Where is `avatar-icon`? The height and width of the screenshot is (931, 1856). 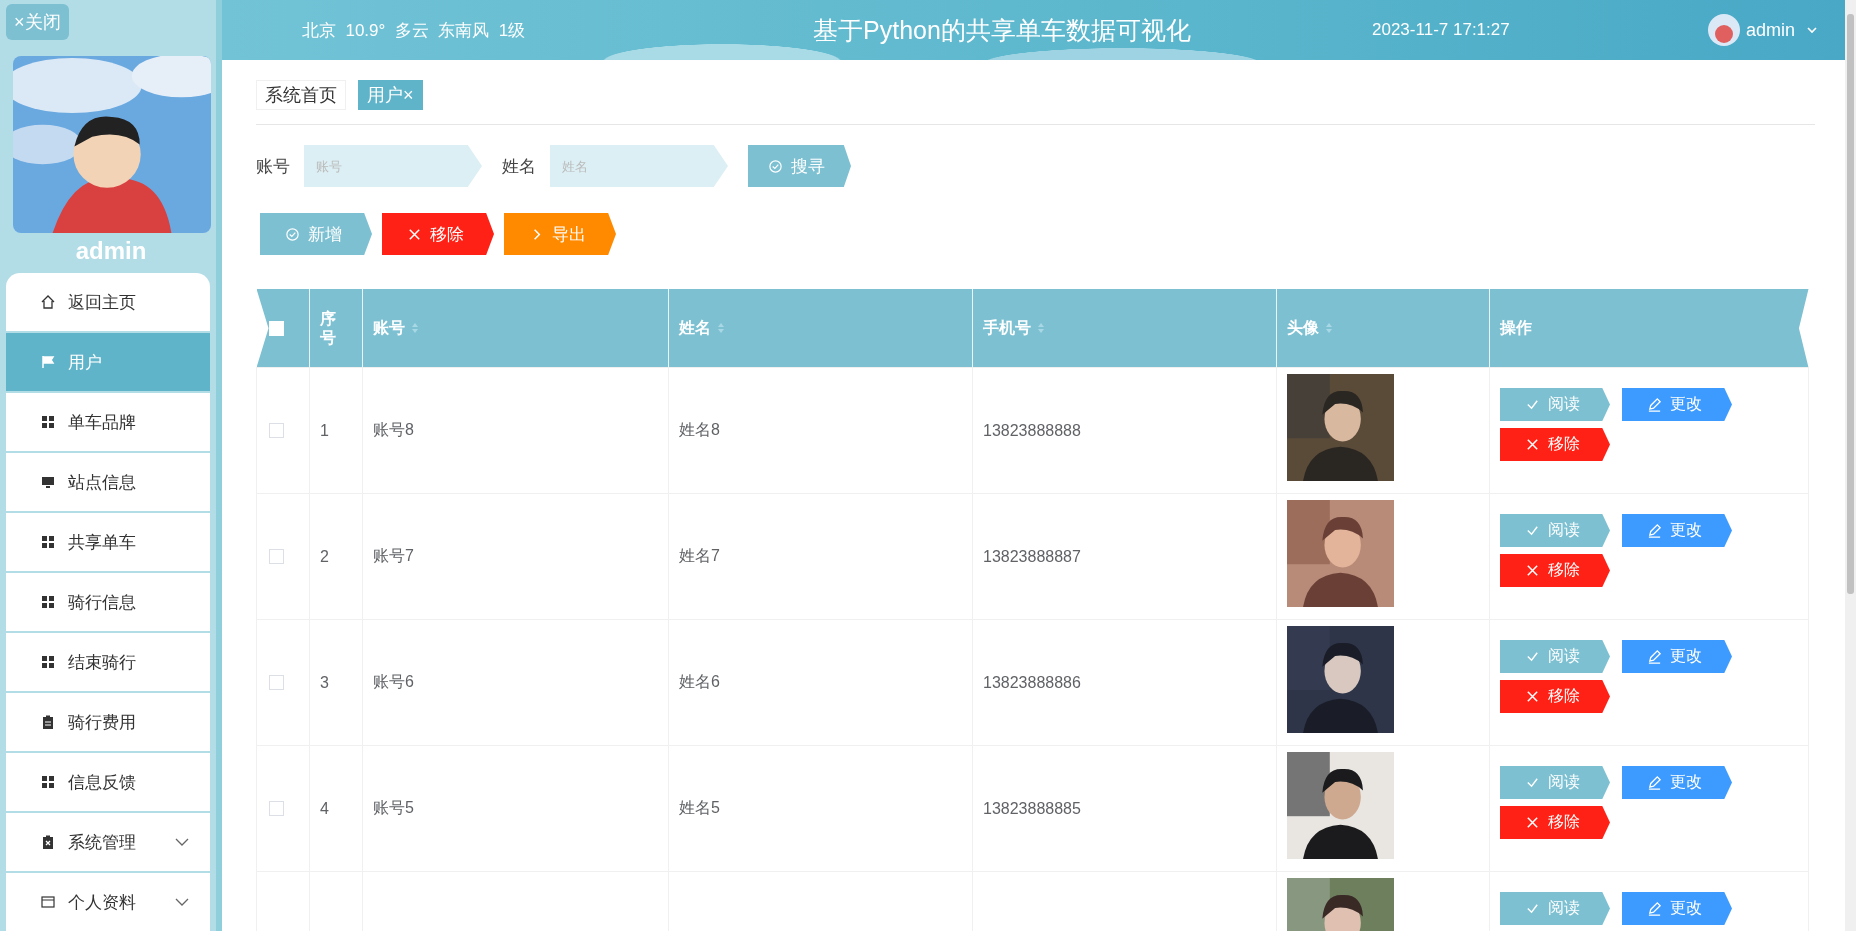 avatar-icon is located at coordinates (1723, 30).